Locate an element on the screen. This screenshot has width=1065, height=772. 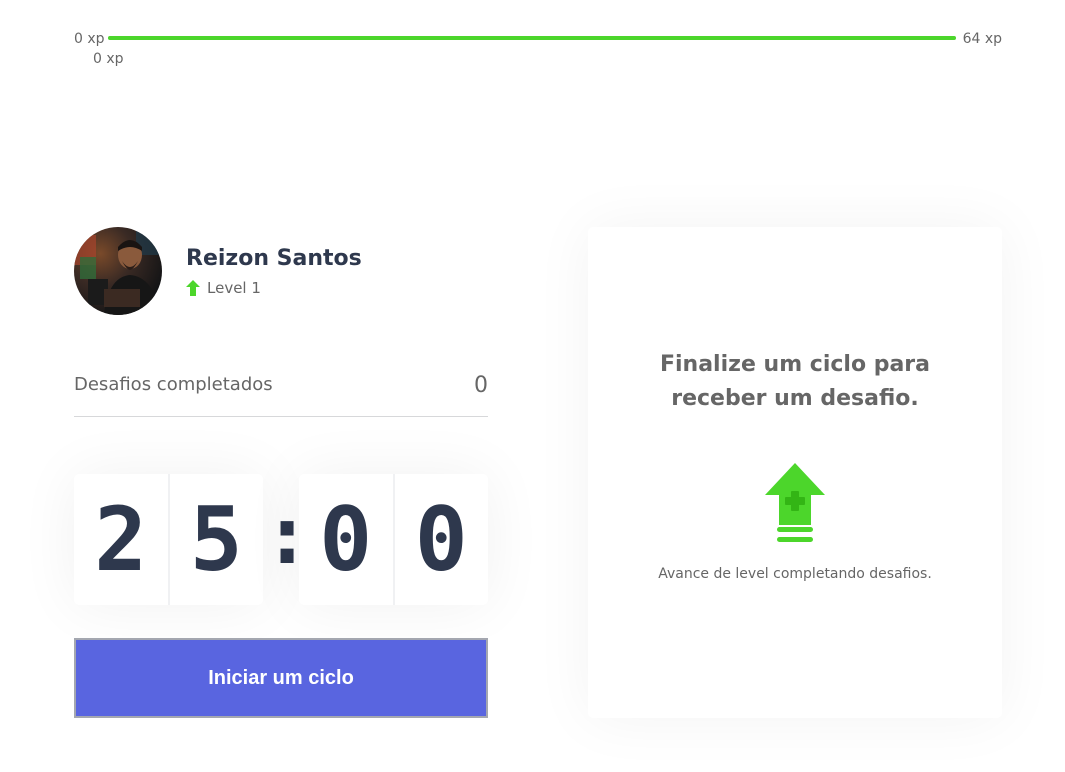
xp-max-label: 64 xp is located at coordinates (982, 39).